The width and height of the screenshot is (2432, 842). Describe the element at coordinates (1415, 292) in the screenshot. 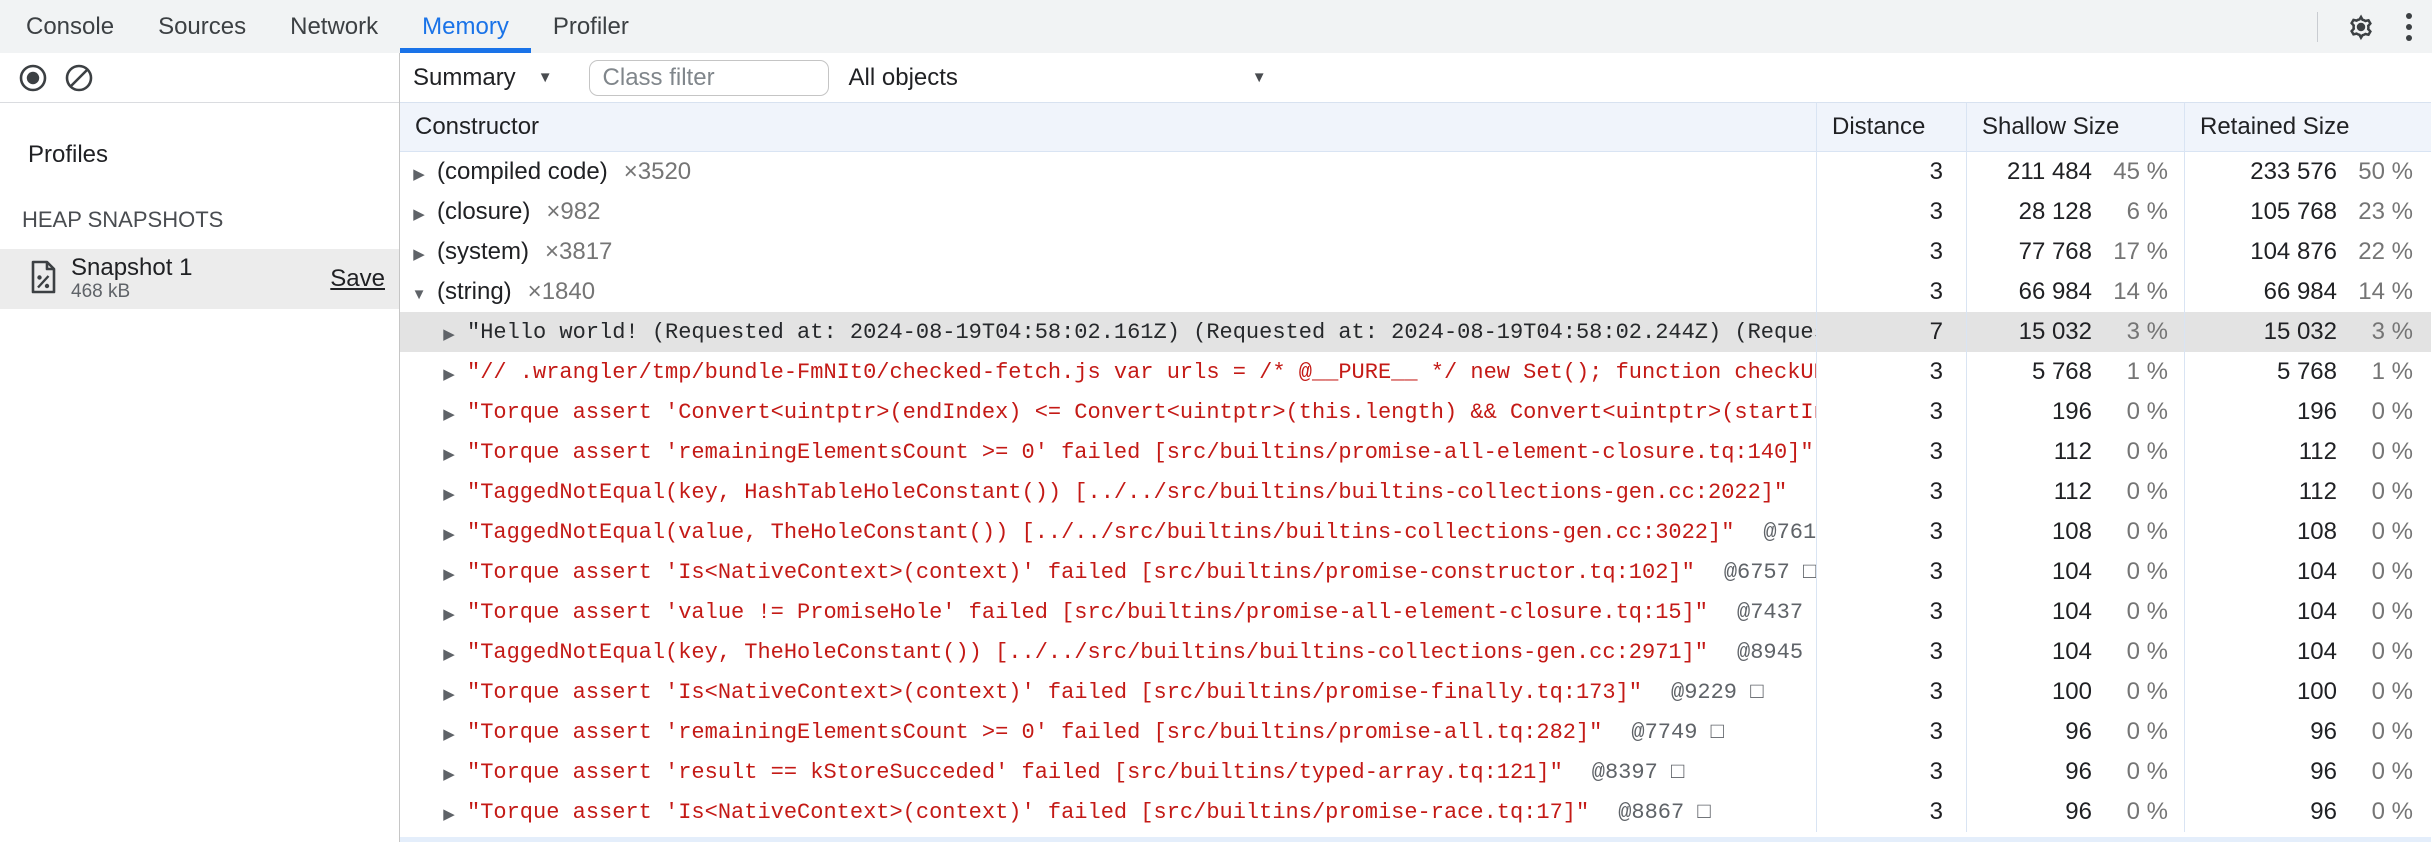

I see `table-row: (string) ×1840 3 66 984 14 % 66 984 14 %` at that location.